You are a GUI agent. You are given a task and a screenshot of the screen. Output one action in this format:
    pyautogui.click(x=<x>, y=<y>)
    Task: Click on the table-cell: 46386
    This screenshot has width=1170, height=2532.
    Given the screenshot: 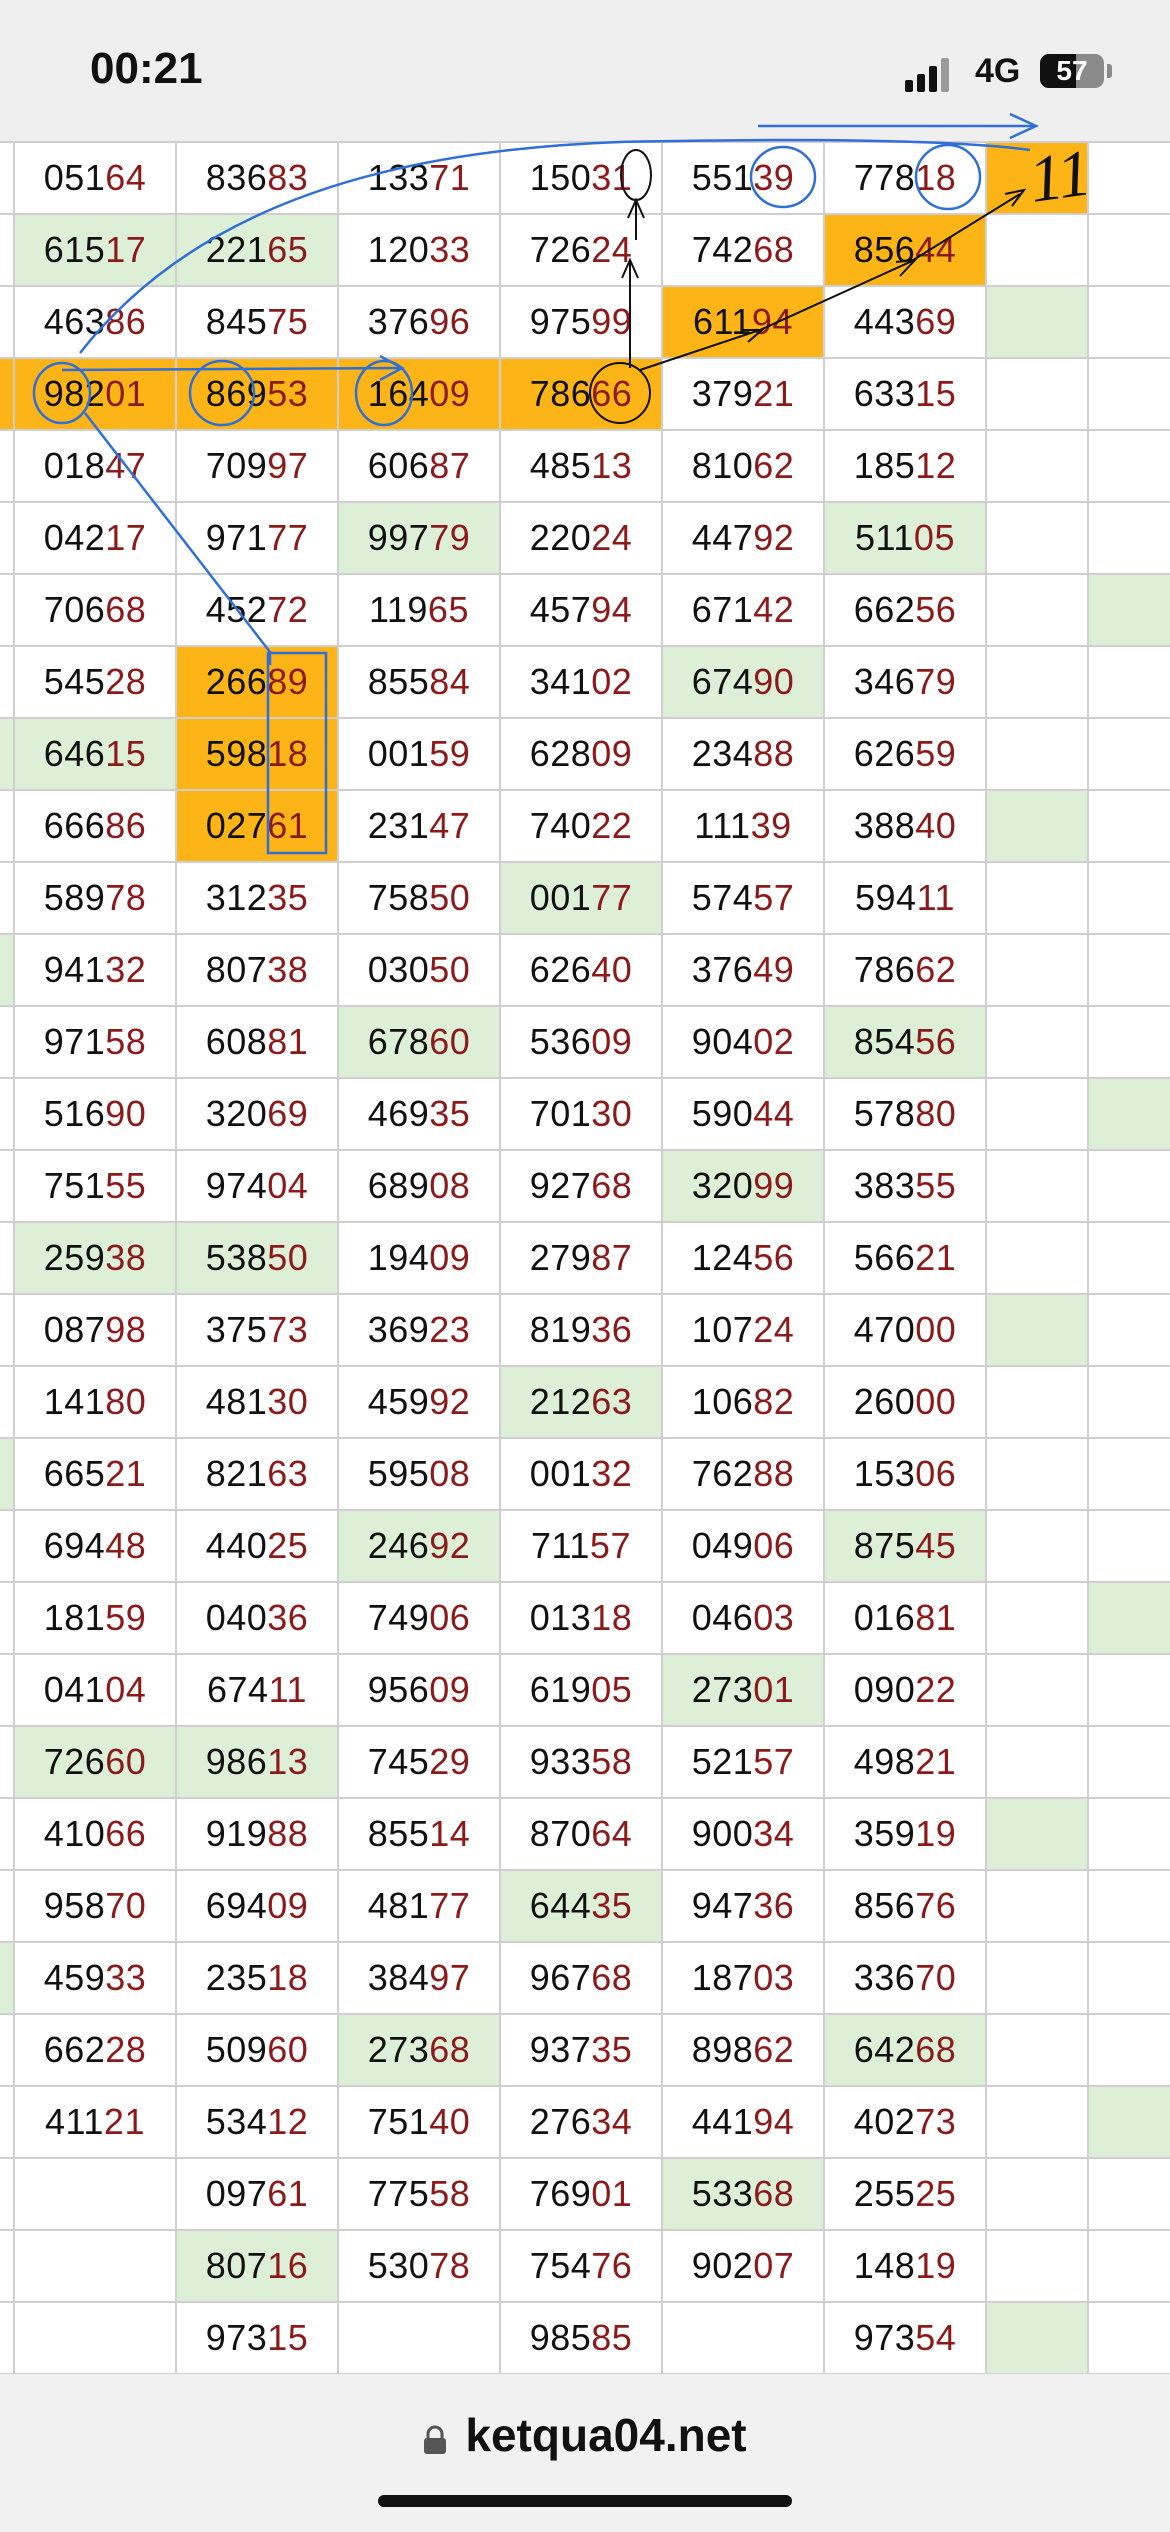 What is the action you would take?
    pyautogui.click(x=95, y=322)
    